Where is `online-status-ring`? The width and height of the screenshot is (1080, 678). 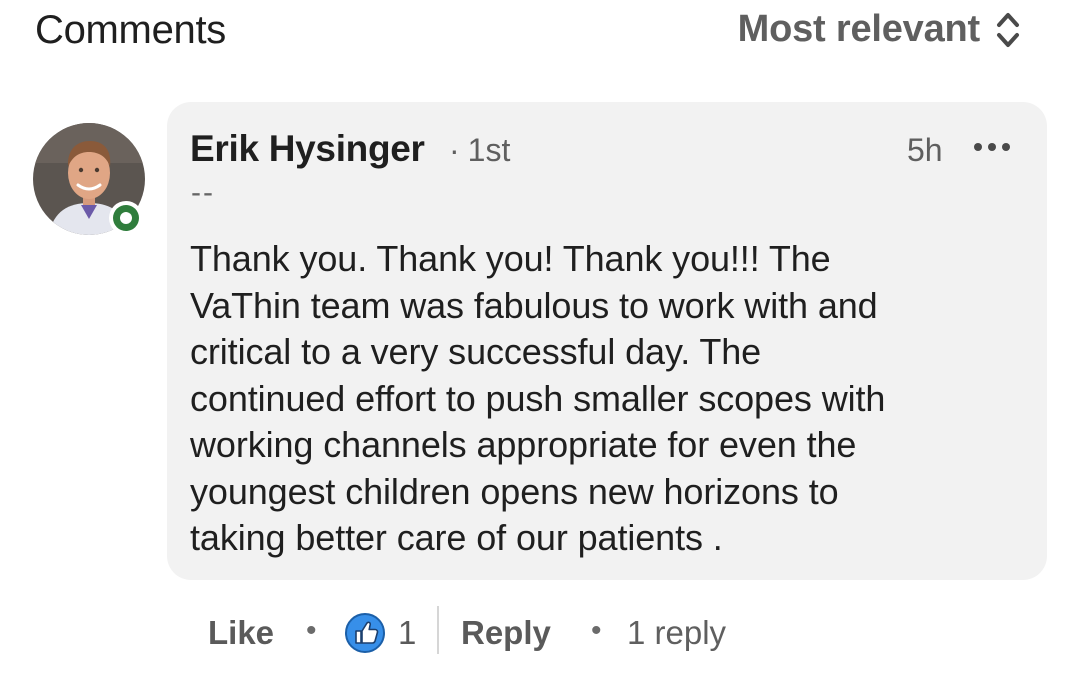
online-status-ring is located at coordinates (126, 218).